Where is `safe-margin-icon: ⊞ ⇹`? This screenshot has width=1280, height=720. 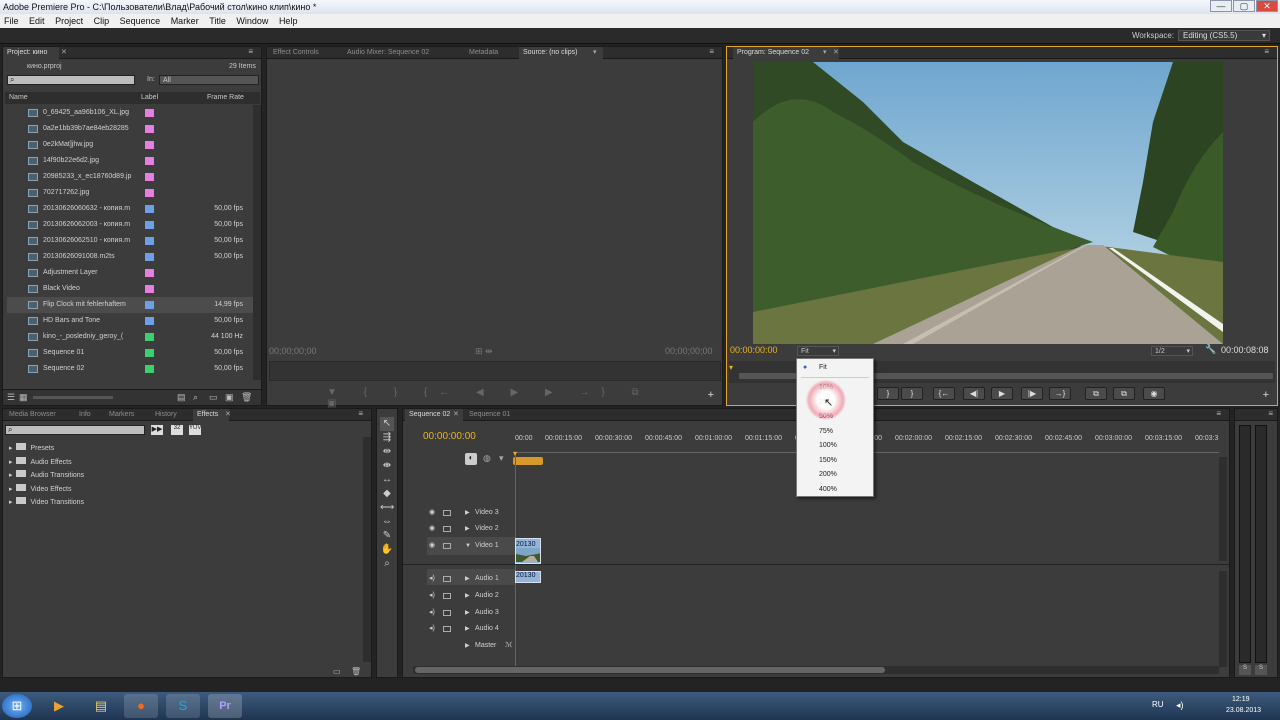
safe-margin-icon: ⊞ ⇹ is located at coordinates (484, 351).